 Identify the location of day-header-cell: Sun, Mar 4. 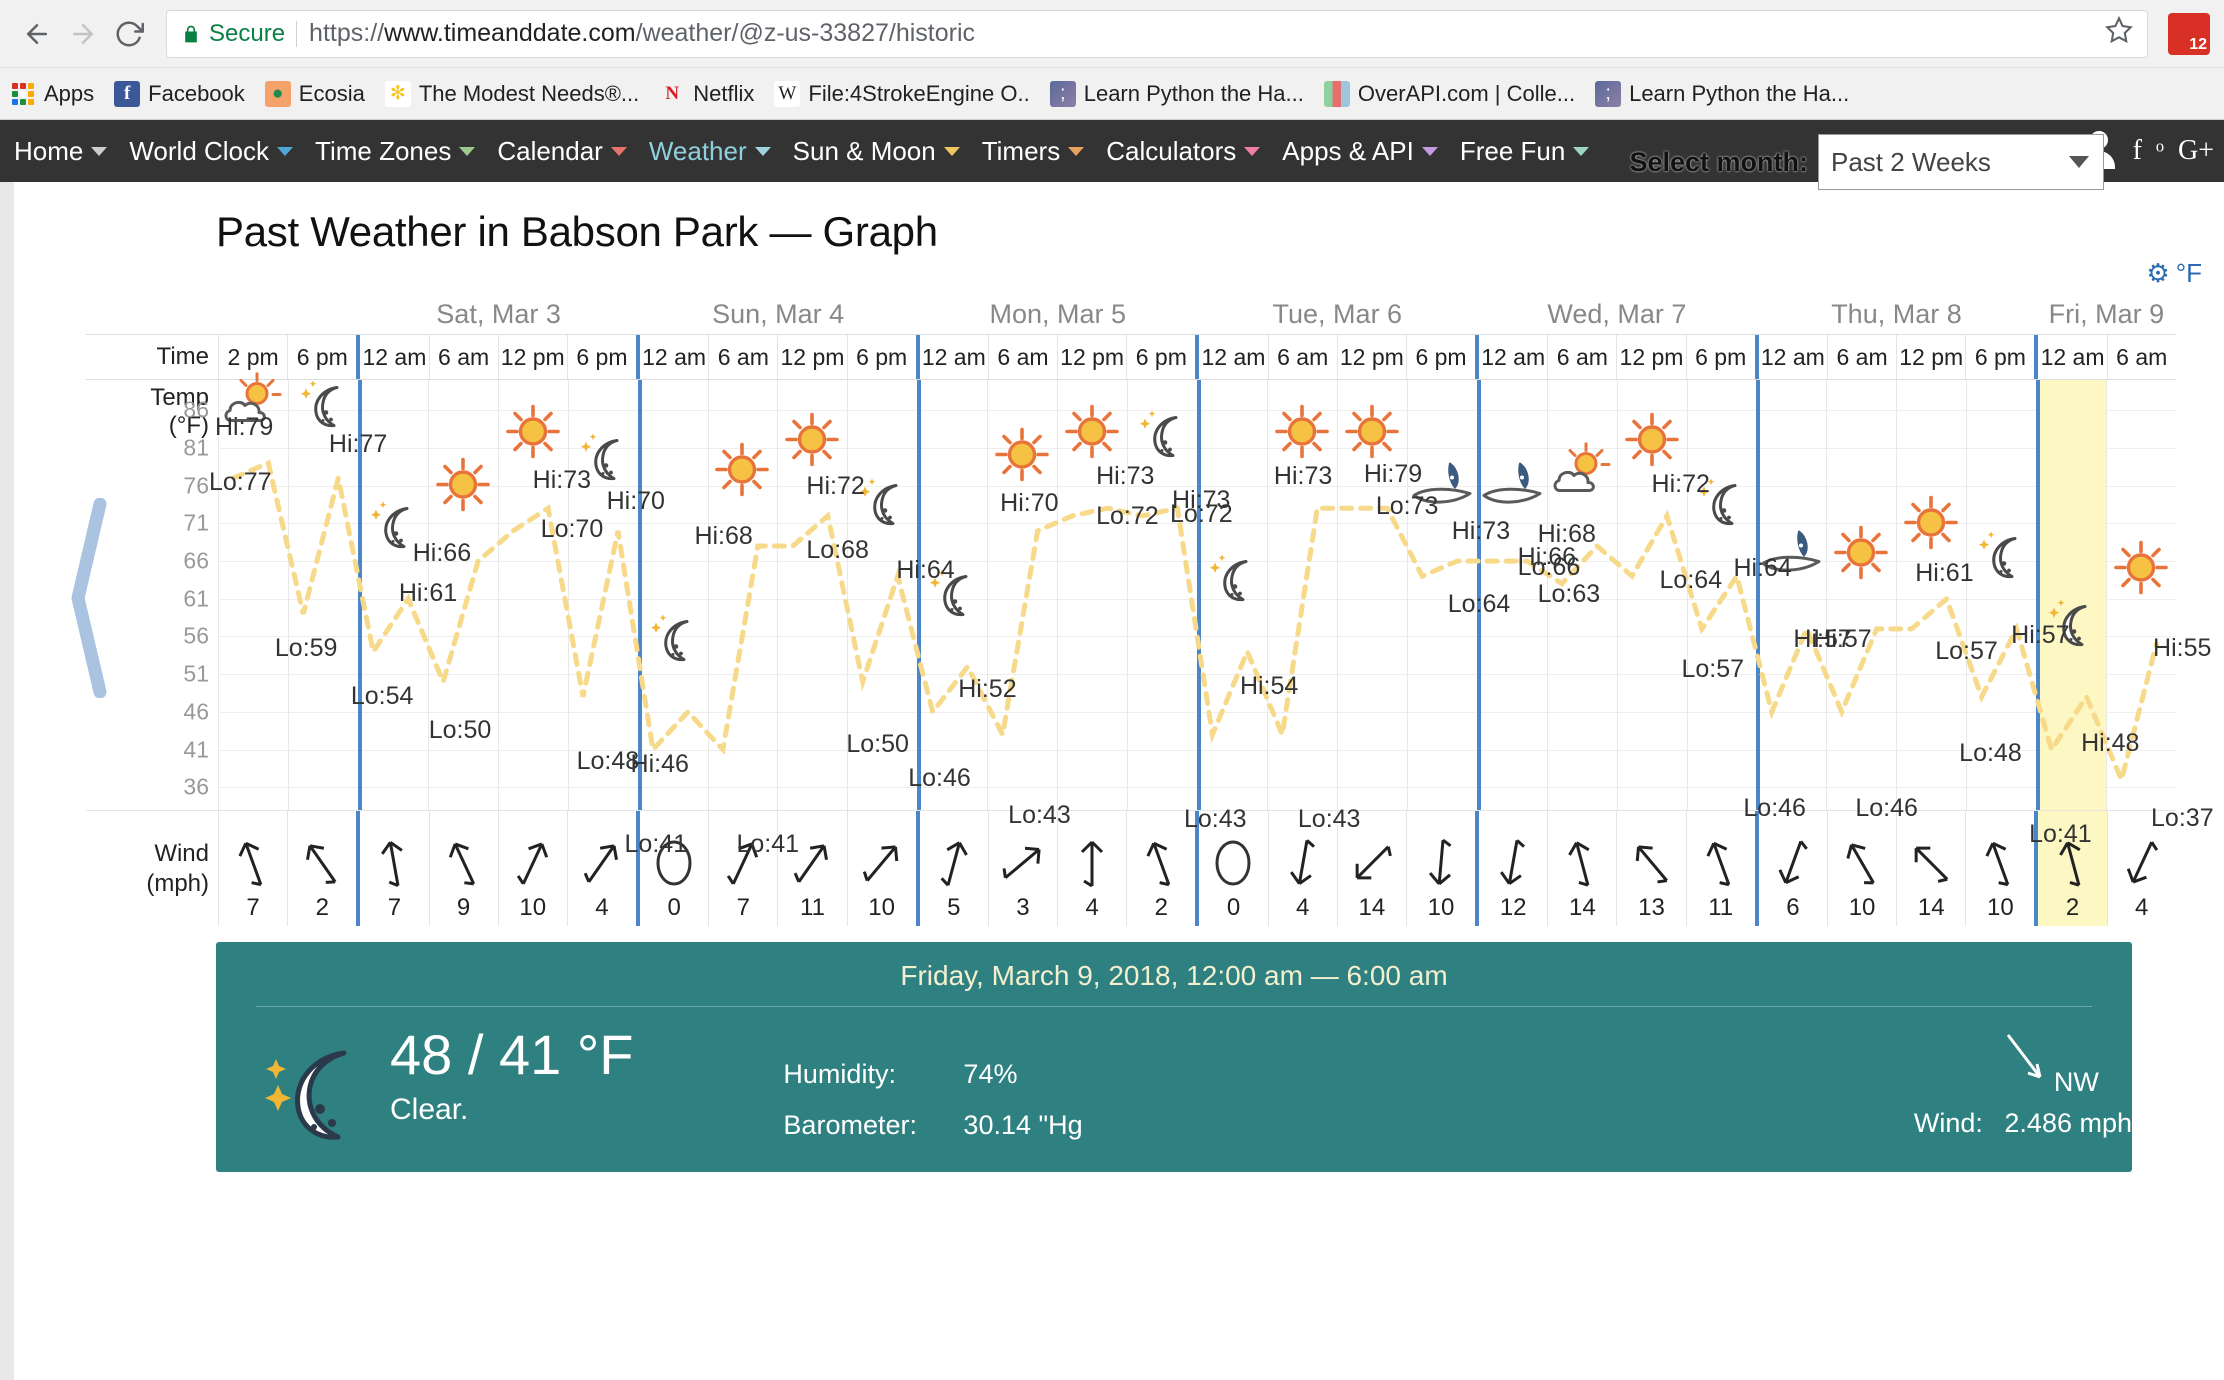
(778, 314).